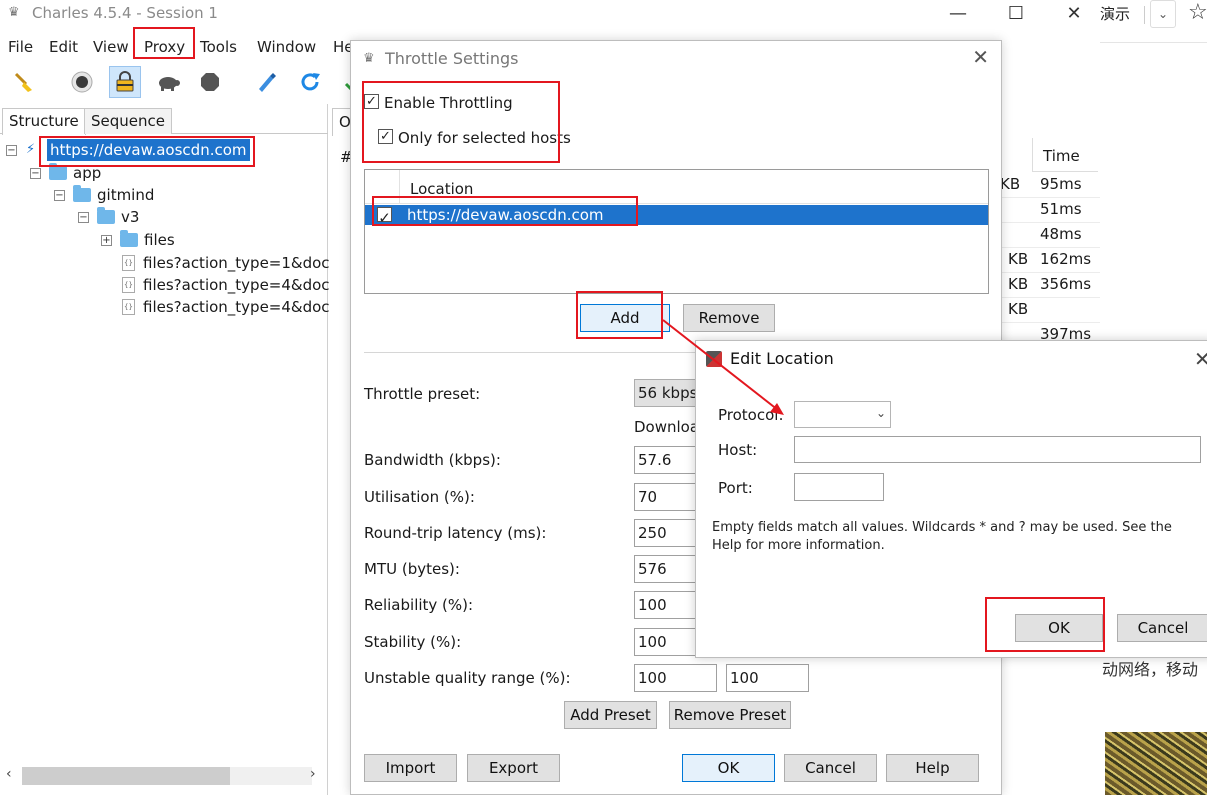  Describe the element at coordinates (1156, 763) in the screenshot. I see `browser-article-image` at that location.